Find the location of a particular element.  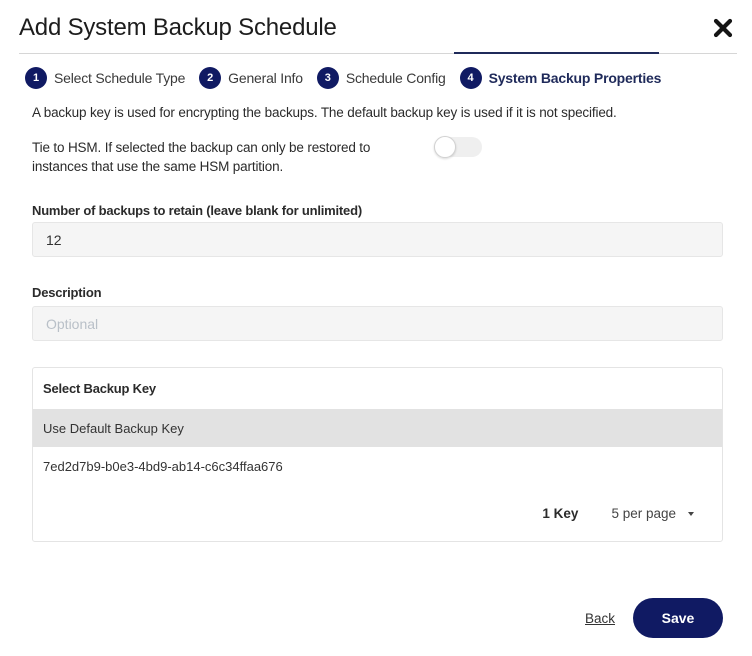

caret-down-icon is located at coordinates (691, 513).